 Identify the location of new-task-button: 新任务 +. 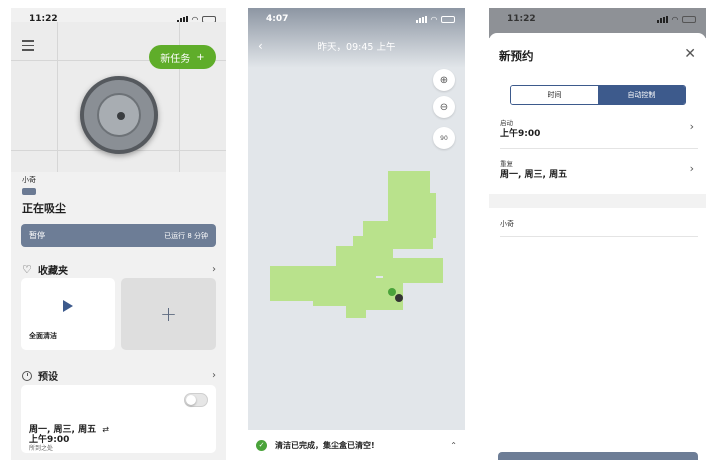
(182, 57).